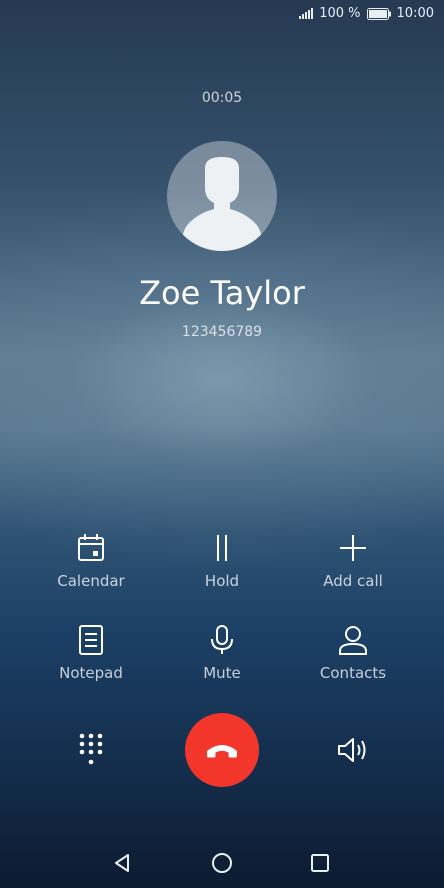  What do you see at coordinates (222, 581) in the screenshot?
I see `hold-label: Hold` at bounding box center [222, 581].